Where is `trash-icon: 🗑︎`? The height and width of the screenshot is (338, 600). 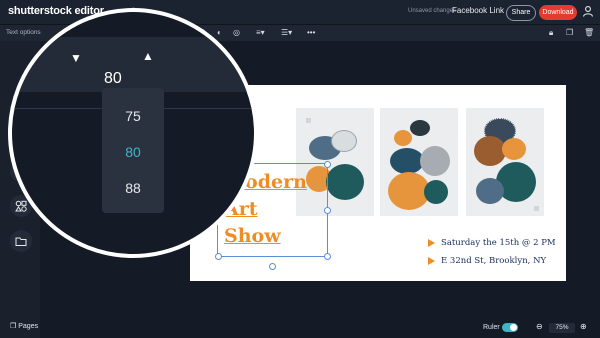
trash-icon: 🗑︎ is located at coordinates (589, 33).